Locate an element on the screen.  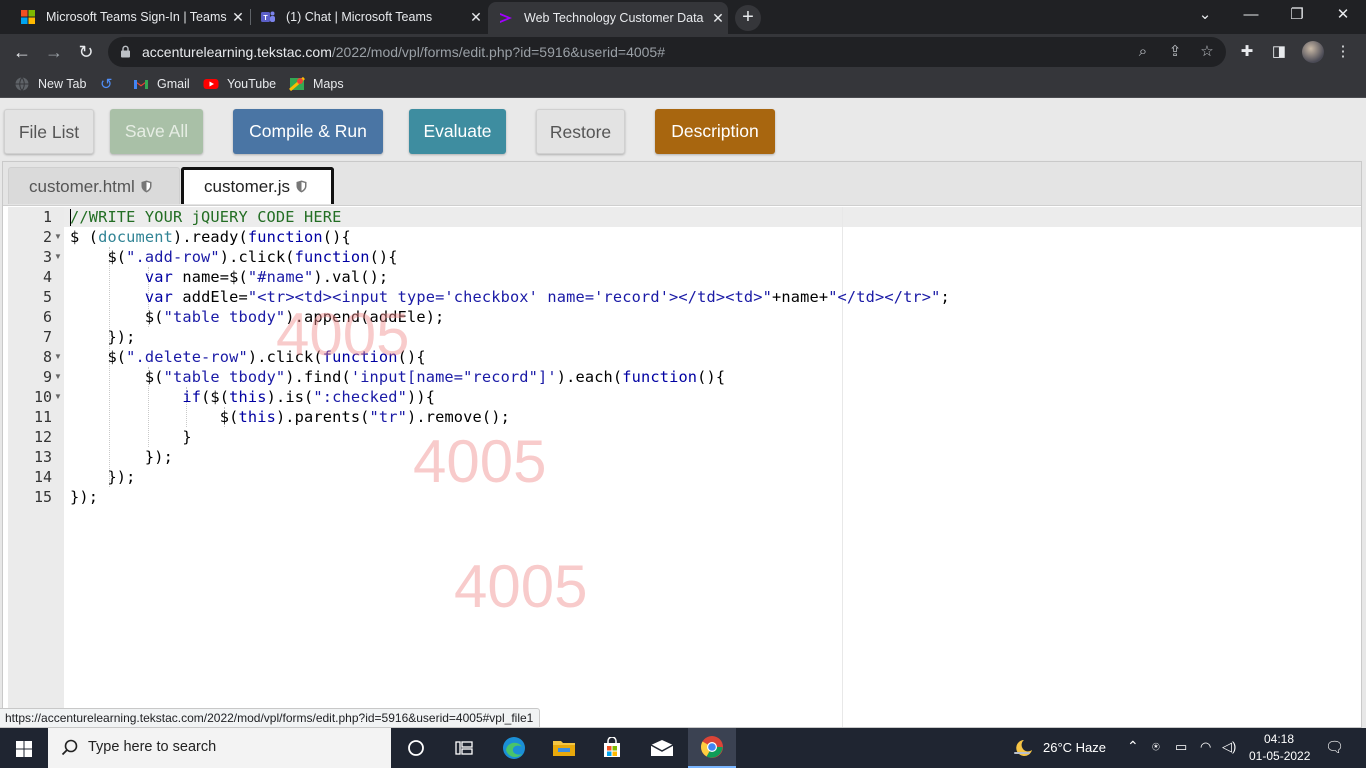
profile-avatar is located at coordinates (1313, 52).